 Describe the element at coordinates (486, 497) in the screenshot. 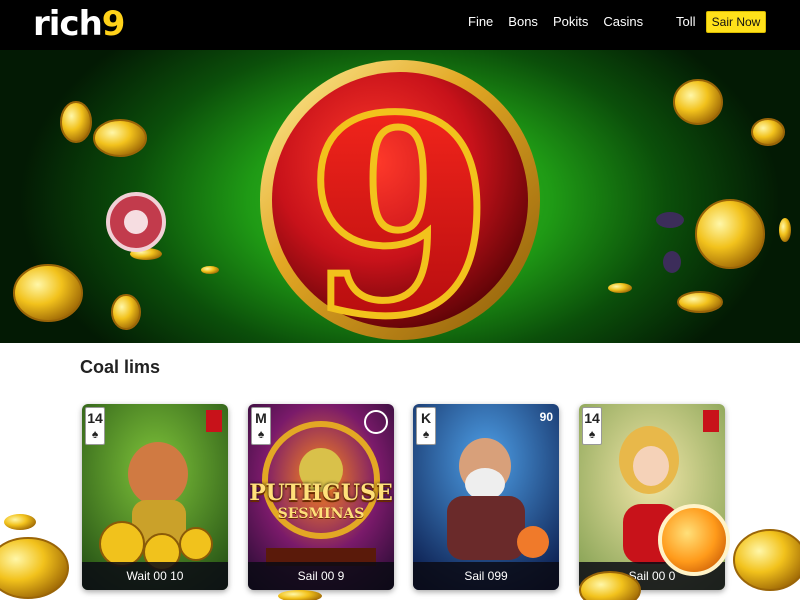

I see `game-card: K ♠ 90 Sail 099` at that location.